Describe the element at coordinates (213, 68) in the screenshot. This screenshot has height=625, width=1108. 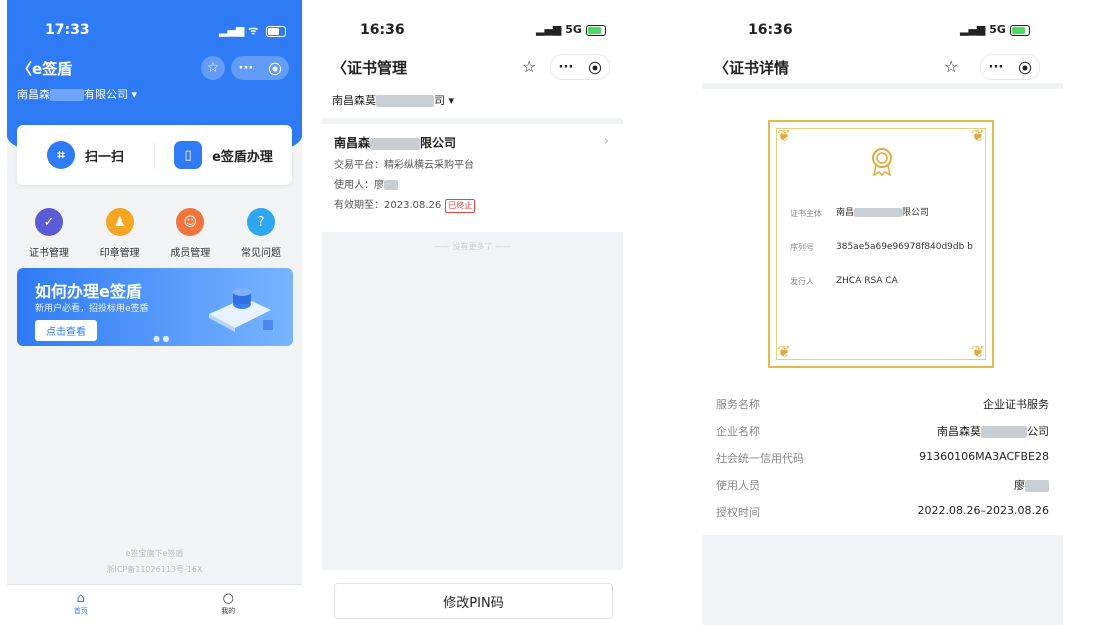
I see `favorite-button: ☆` at that location.